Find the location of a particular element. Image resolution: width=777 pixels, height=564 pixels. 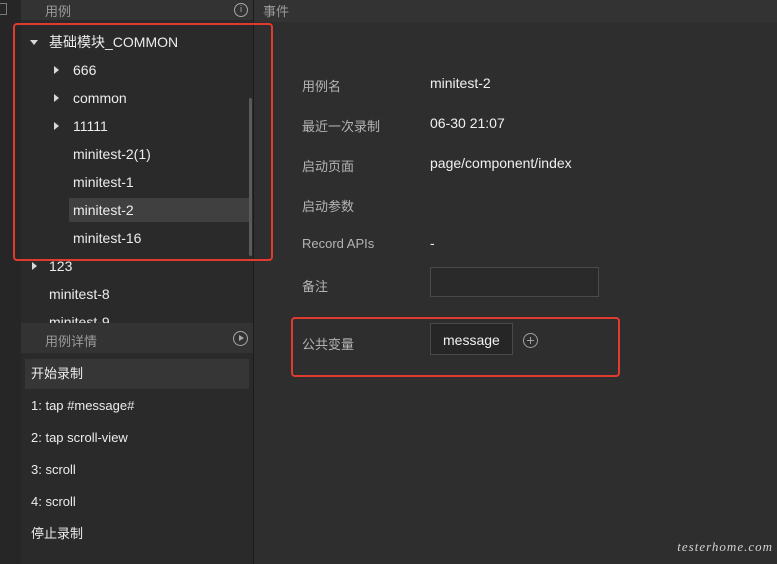

tree-item-minitest-9: minitest-9 is located at coordinates (147, 316).